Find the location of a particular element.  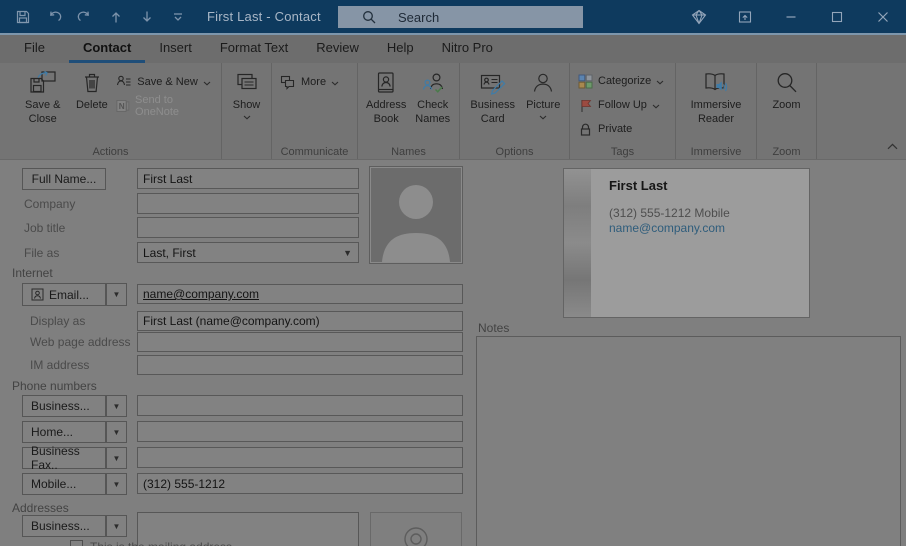

more-button: More is located at coordinates (309, 82).